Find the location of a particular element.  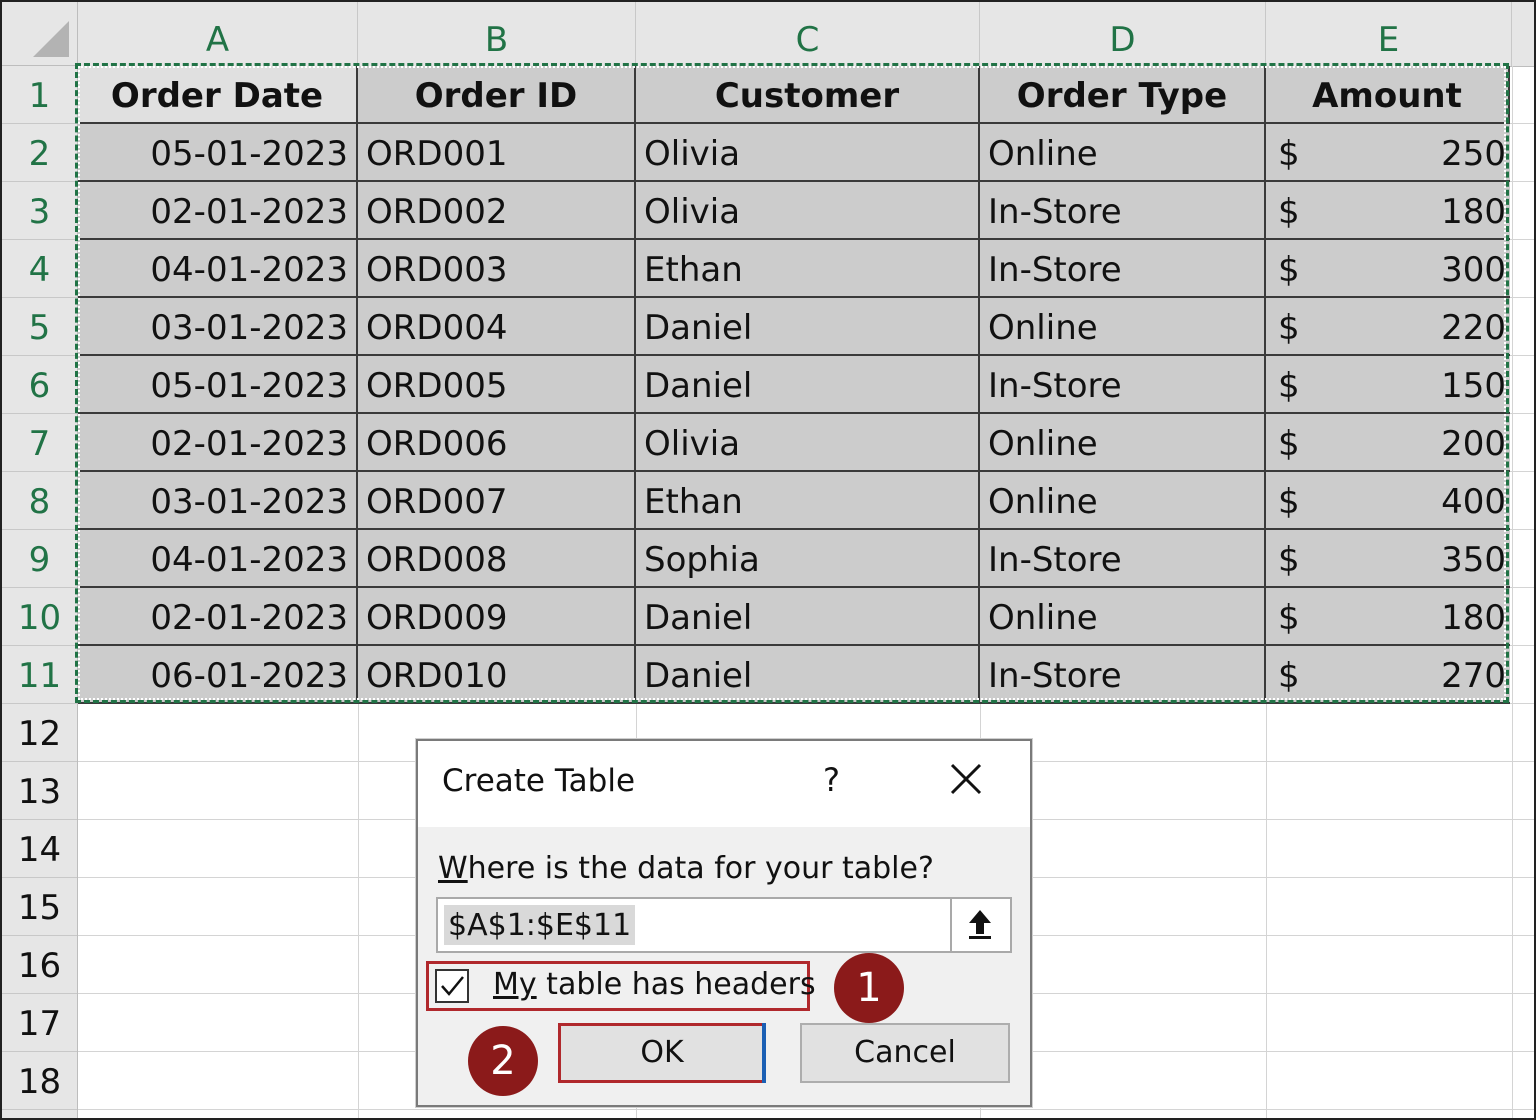

row-header-13: 13 is located at coordinates (39, 791).